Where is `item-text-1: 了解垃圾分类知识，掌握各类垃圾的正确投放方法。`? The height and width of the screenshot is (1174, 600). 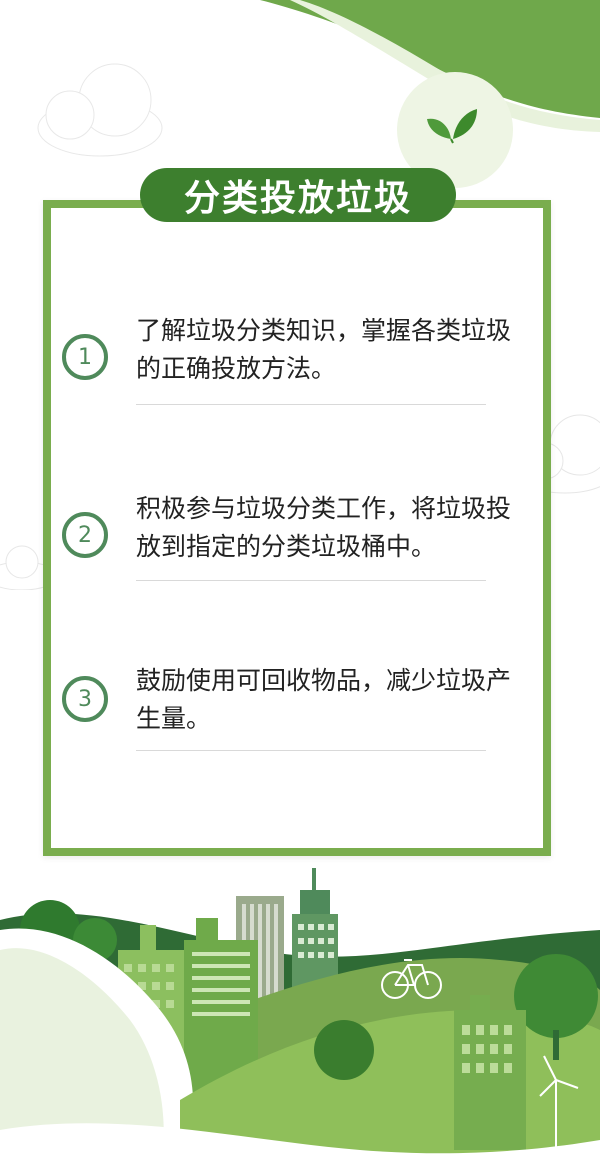 item-text-1: 了解垃圾分类知识，掌握各类垃圾的正确投放方法。 is located at coordinates (324, 349).